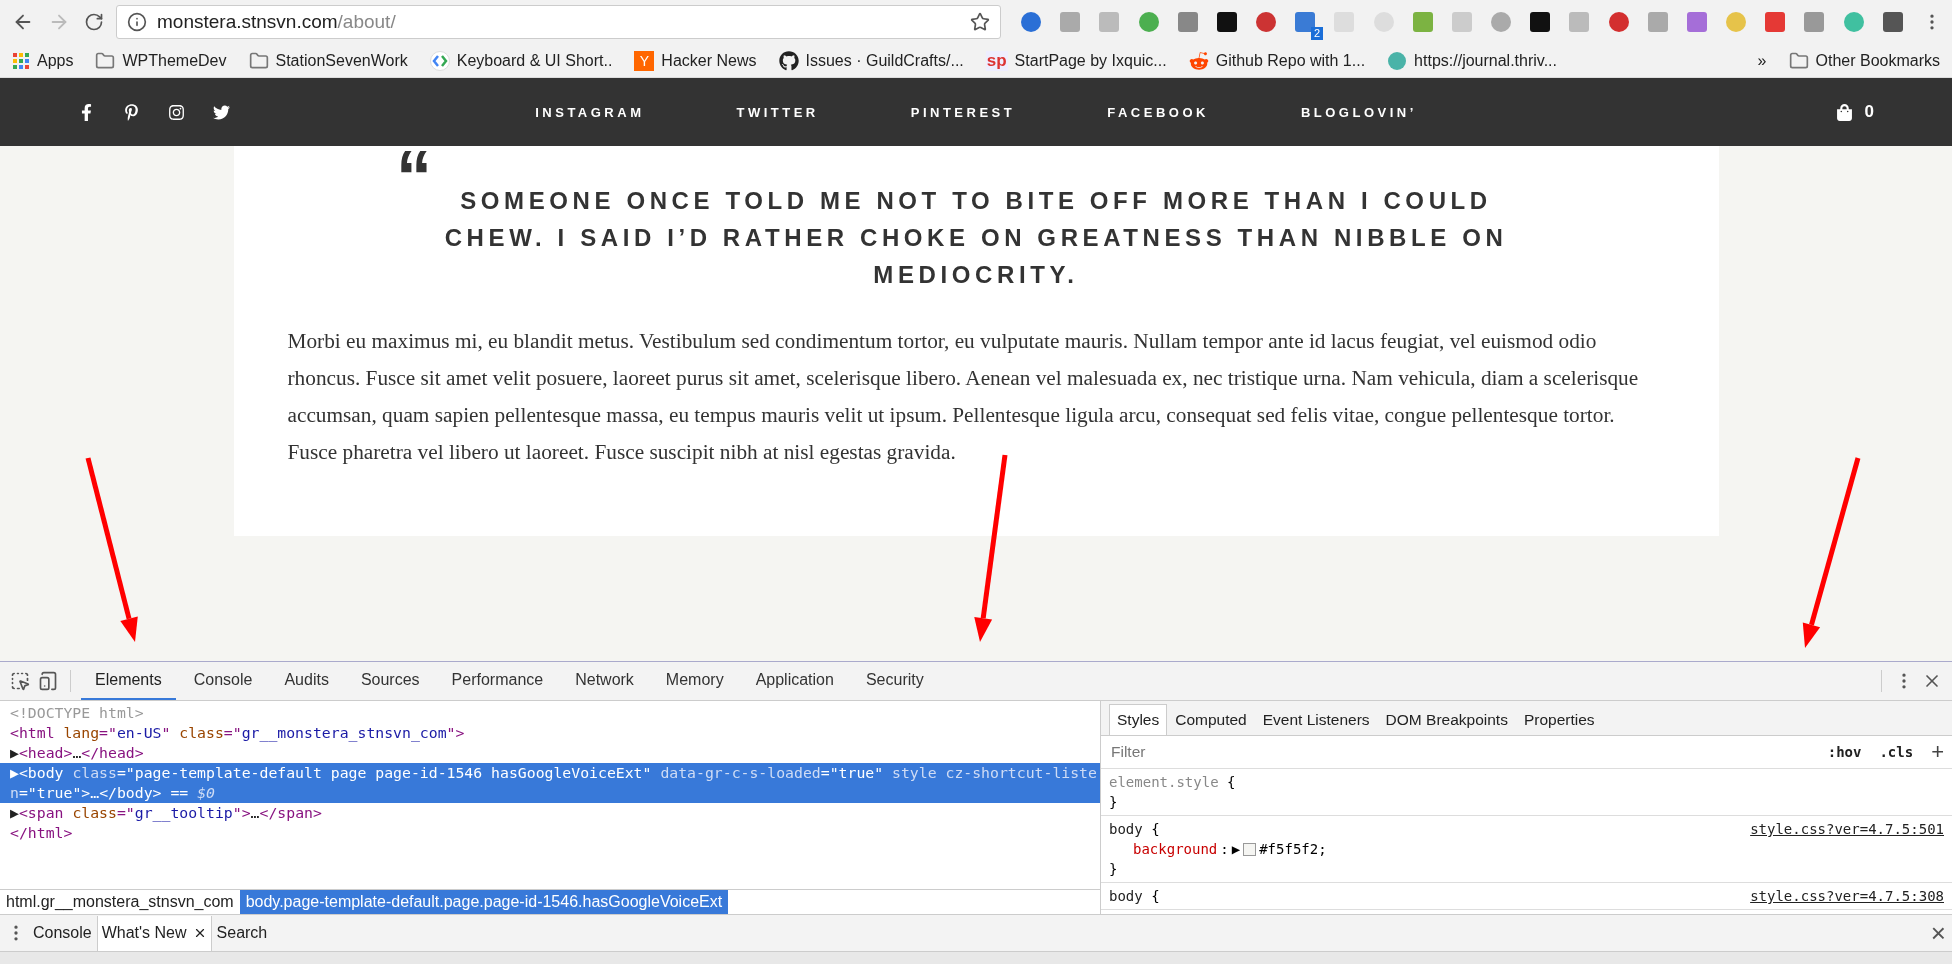 Image resolution: width=1952 pixels, height=964 pixels. I want to click on bookmark-label: WPThemeDev, so click(174, 60).